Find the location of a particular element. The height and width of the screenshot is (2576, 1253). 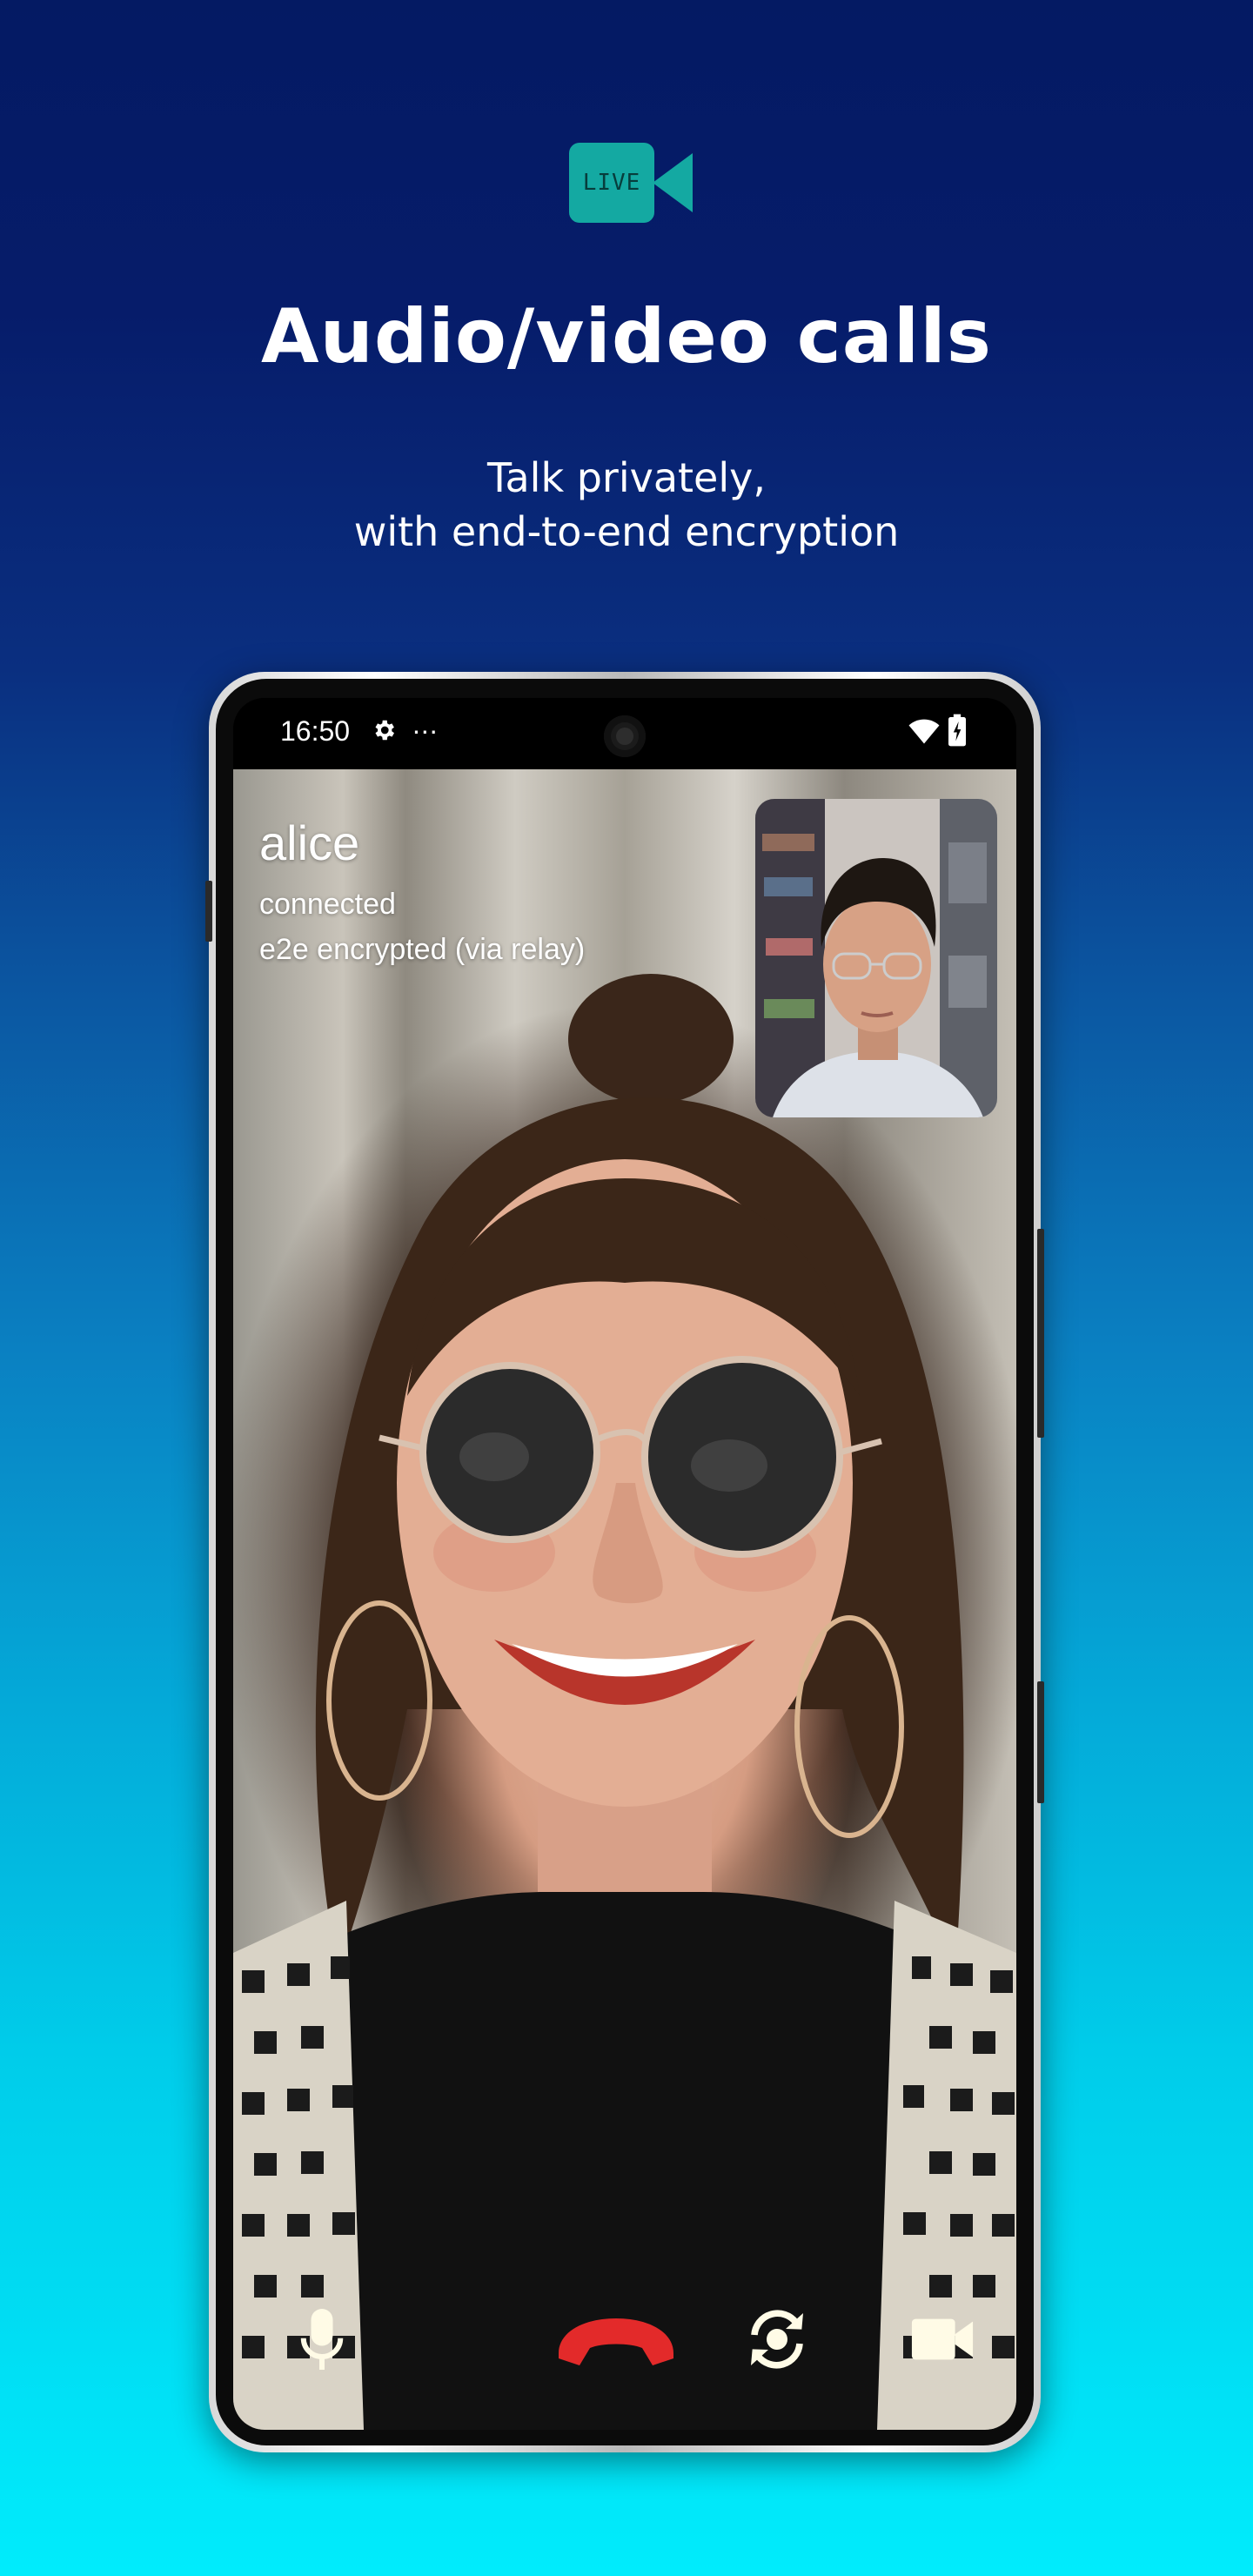

video-toggle-button is located at coordinates (942, 2339).